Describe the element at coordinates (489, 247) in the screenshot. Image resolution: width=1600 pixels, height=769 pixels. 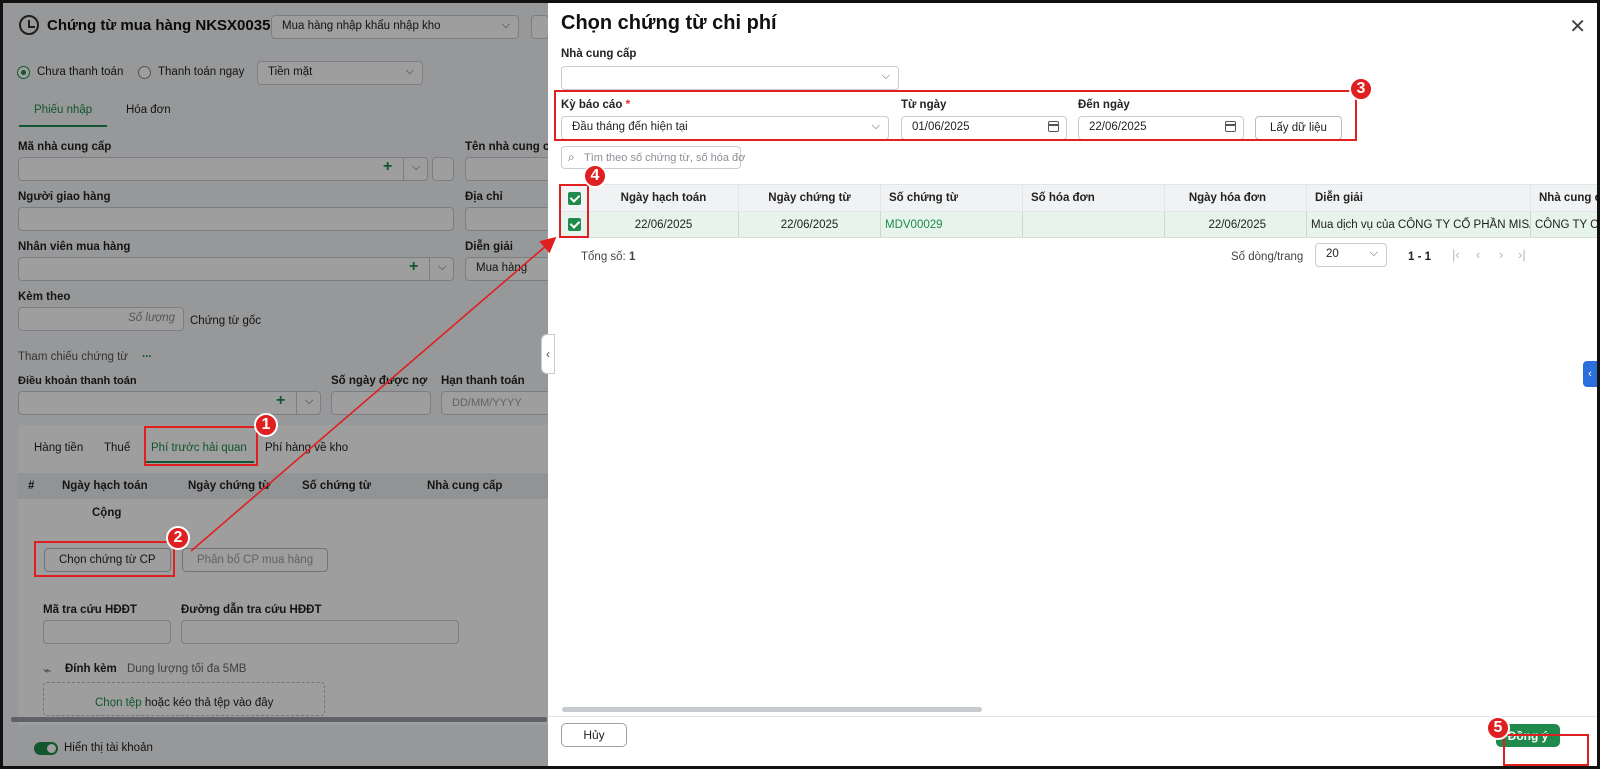
I see `description-label: Diễn giải` at that location.